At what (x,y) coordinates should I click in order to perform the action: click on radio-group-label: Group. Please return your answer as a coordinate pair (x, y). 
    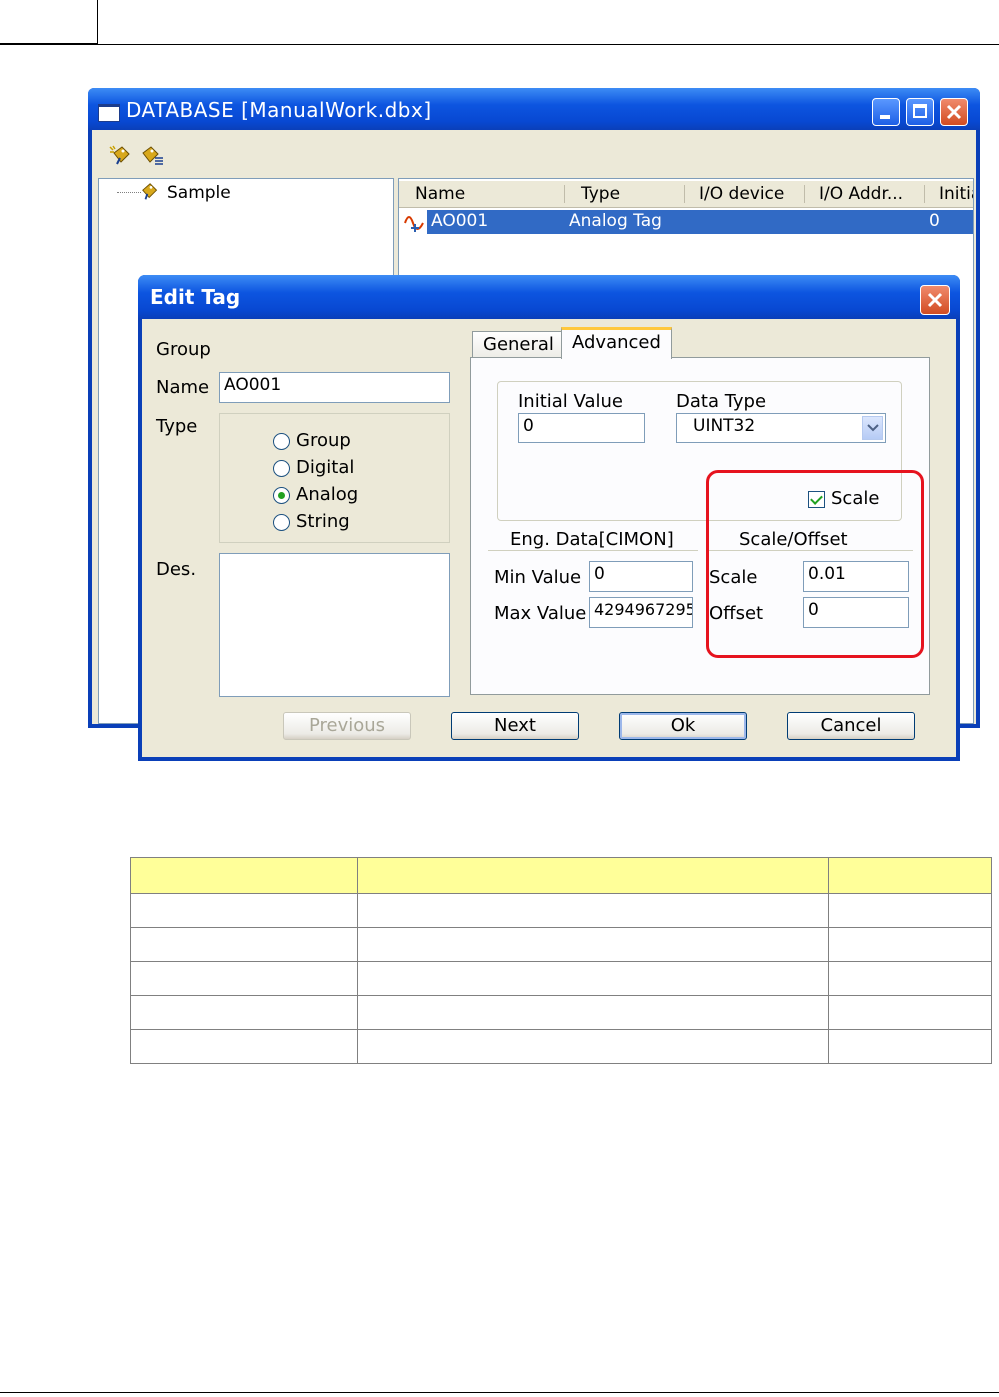
    Looking at the image, I should click on (323, 440).